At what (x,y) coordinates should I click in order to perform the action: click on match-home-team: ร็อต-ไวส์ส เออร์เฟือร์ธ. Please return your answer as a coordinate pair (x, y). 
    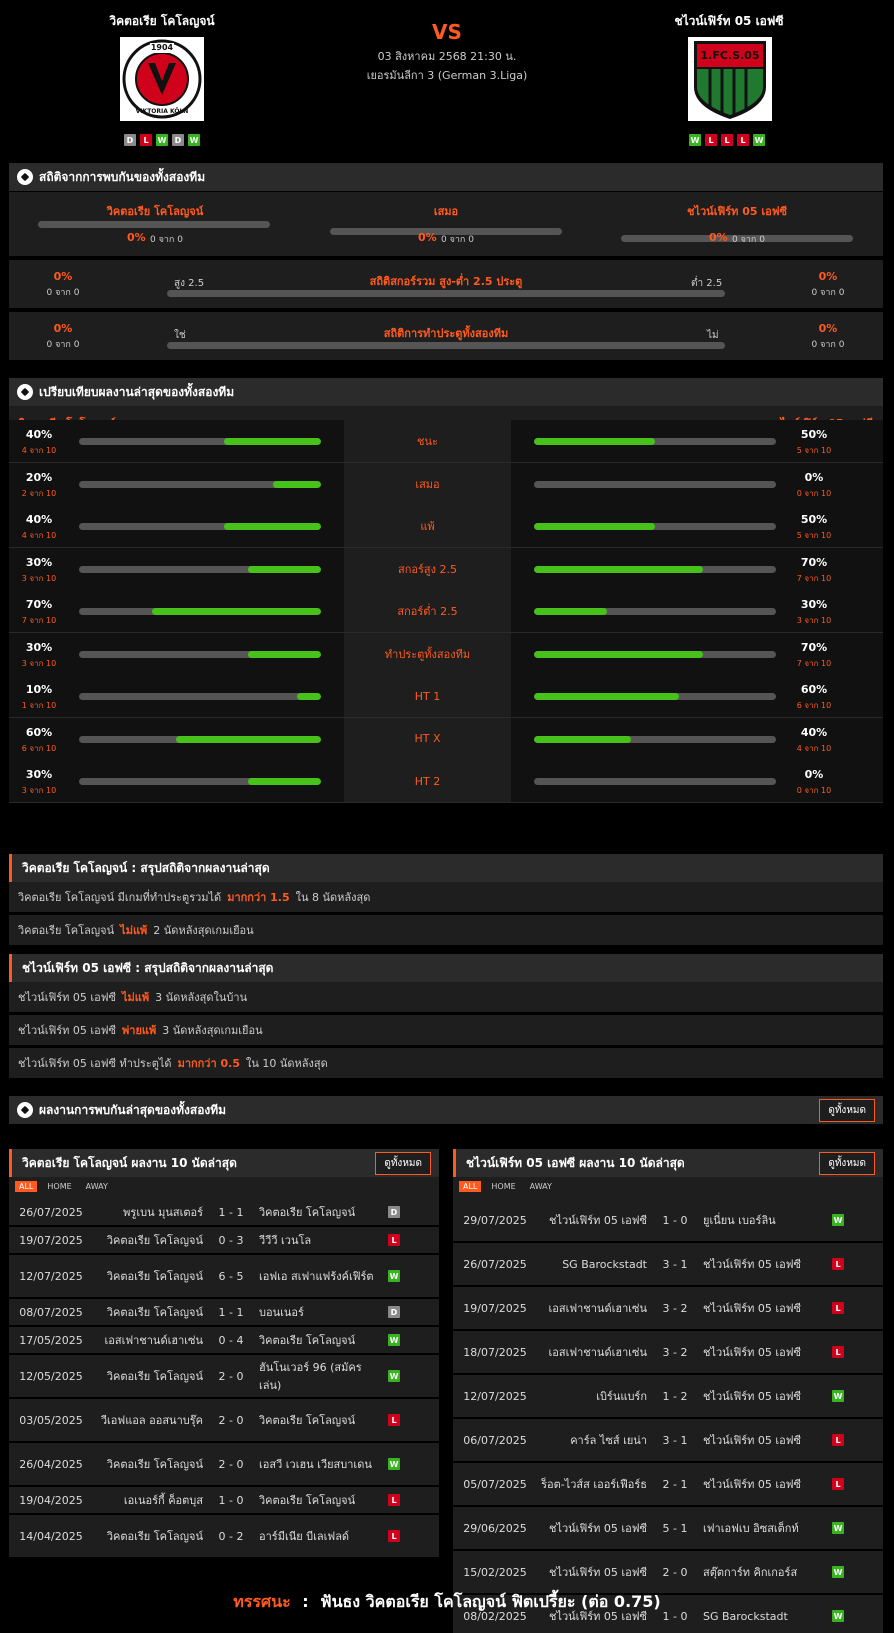
    Looking at the image, I should click on (592, 1484).